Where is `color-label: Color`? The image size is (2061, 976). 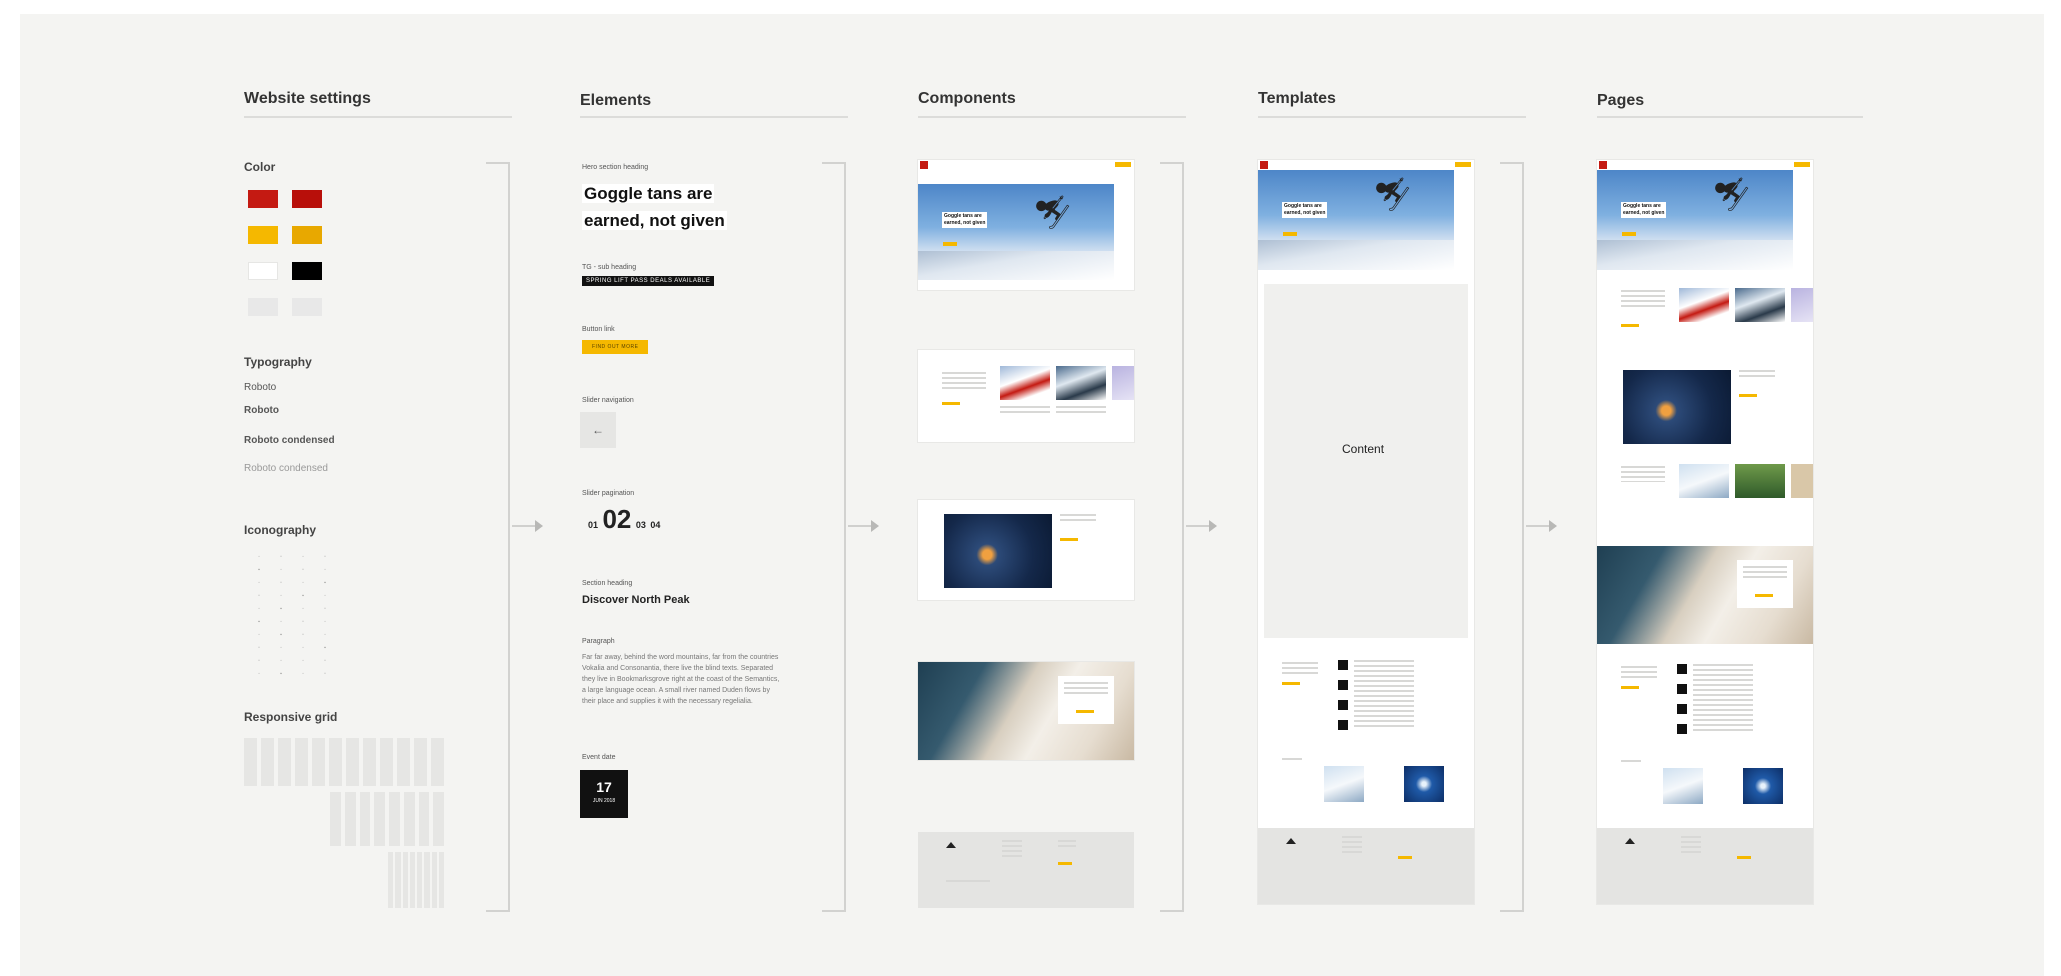 color-label: Color is located at coordinates (260, 167).